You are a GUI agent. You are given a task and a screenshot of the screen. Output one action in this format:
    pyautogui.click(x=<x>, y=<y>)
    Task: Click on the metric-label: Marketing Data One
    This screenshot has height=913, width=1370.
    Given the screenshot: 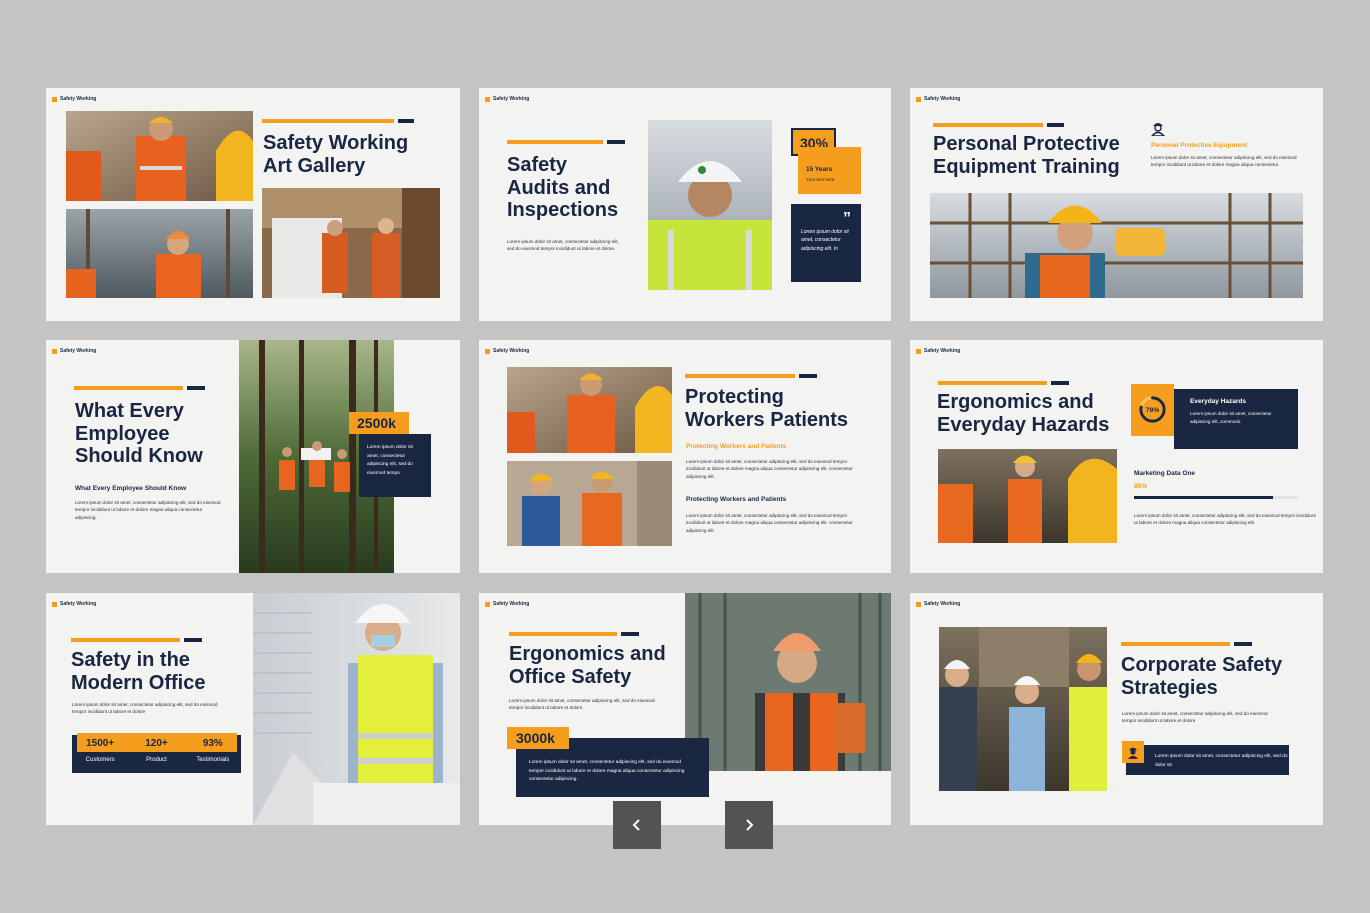 What is the action you would take?
    pyautogui.click(x=1165, y=473)
    